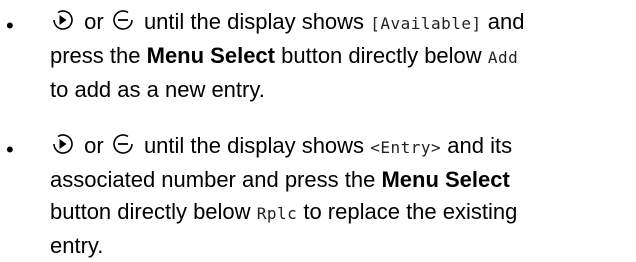  What do you see at coordinates (506, 21) in the screenshot?
I see `text-and: and` at bounding box center [506, 21].